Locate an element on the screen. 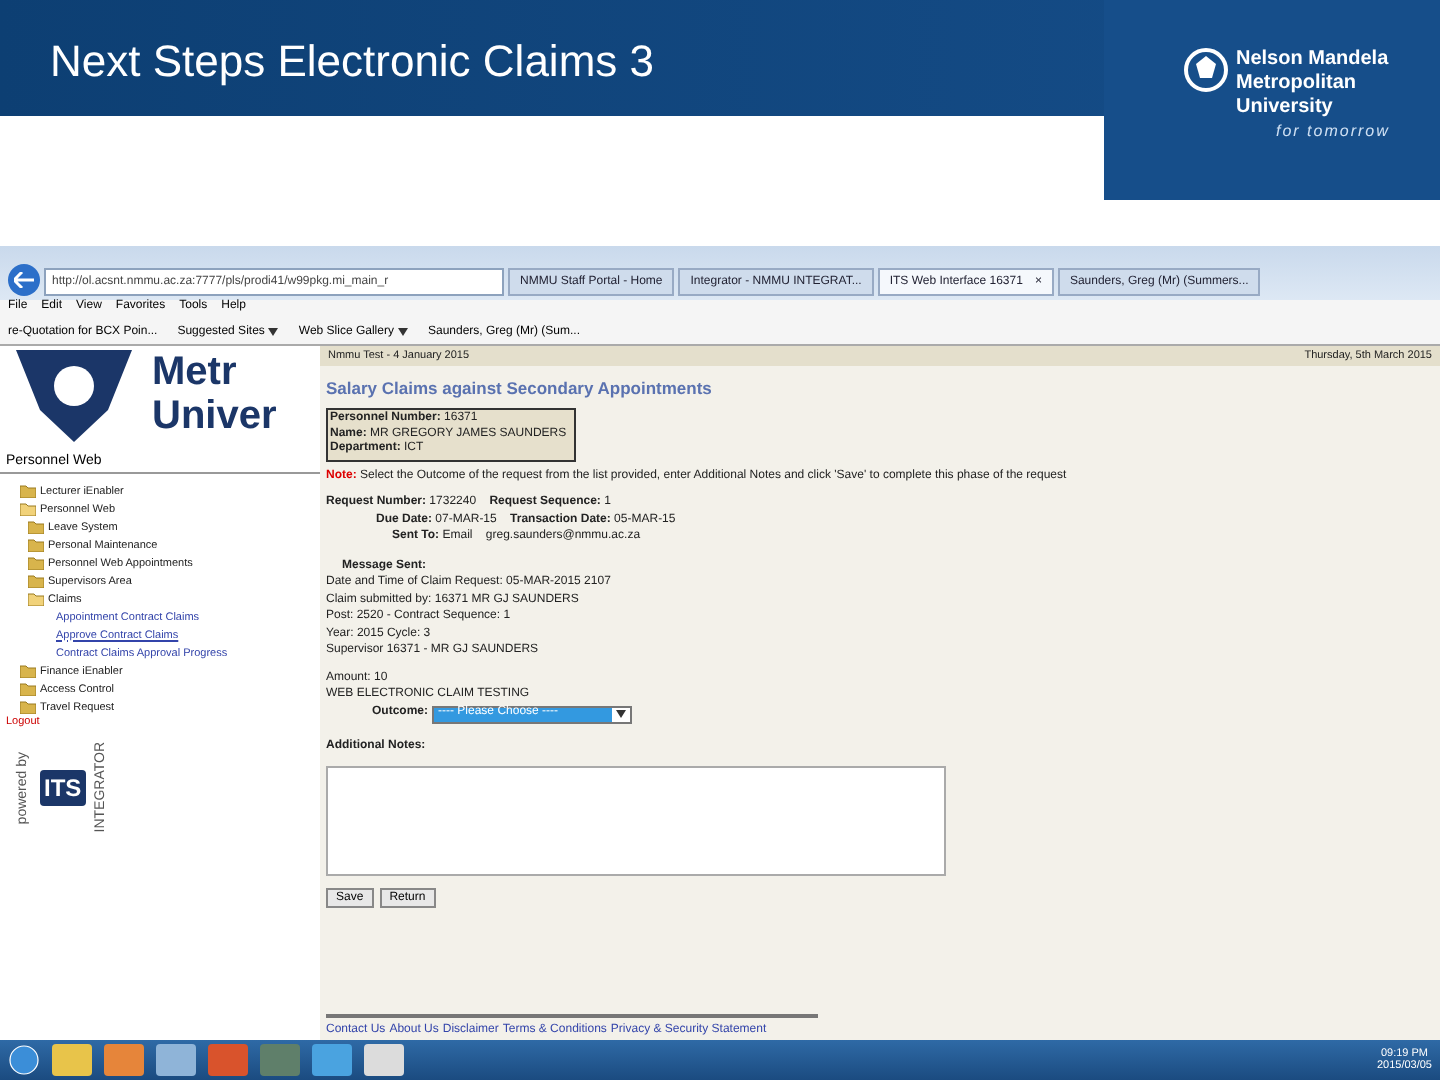  logo-text: Nelson Mandela is located at coordinates (1313, 60).